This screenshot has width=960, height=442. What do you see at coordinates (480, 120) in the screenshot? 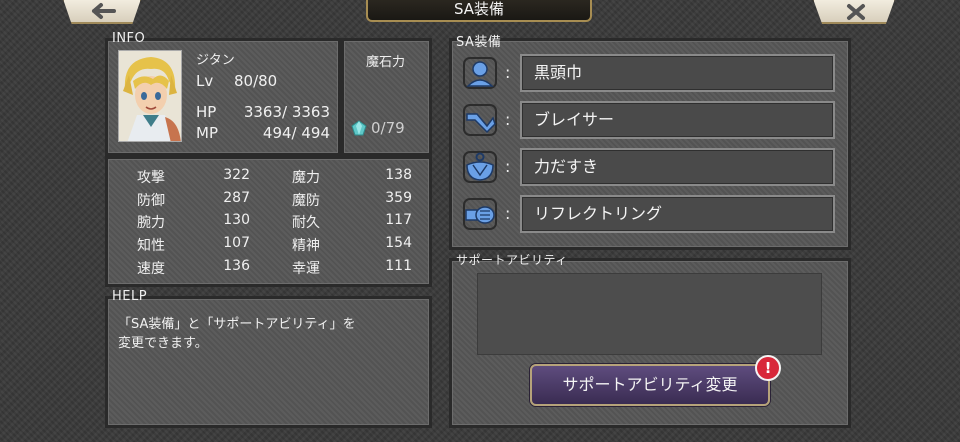
I see `arm-icon` at bounding box center [480, 120].